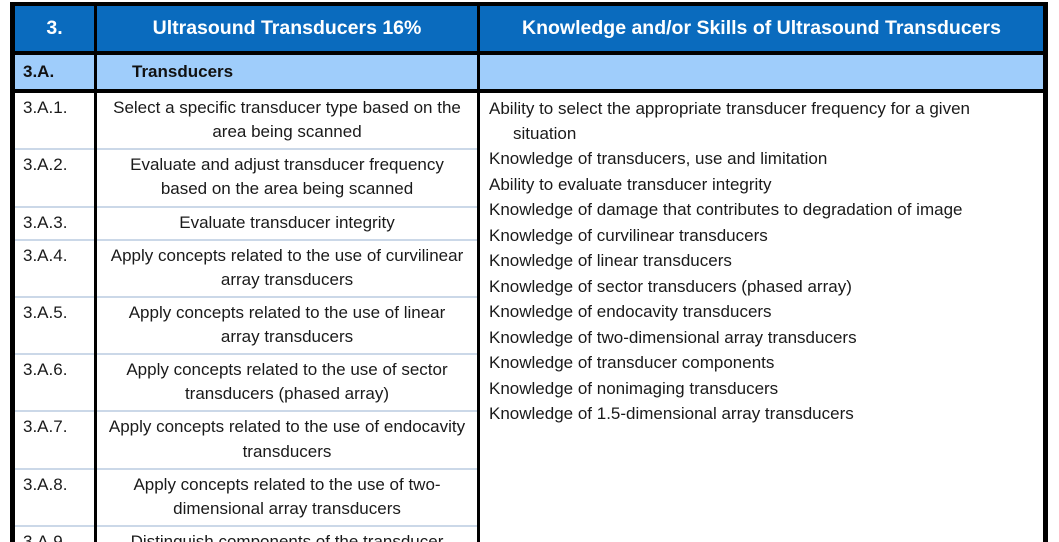 The image size is (1059, 542). Describe the element at coordinates (630, 184) in the screenshot. I see `list-item: Ability to evaluate transducer integrity` at that location.